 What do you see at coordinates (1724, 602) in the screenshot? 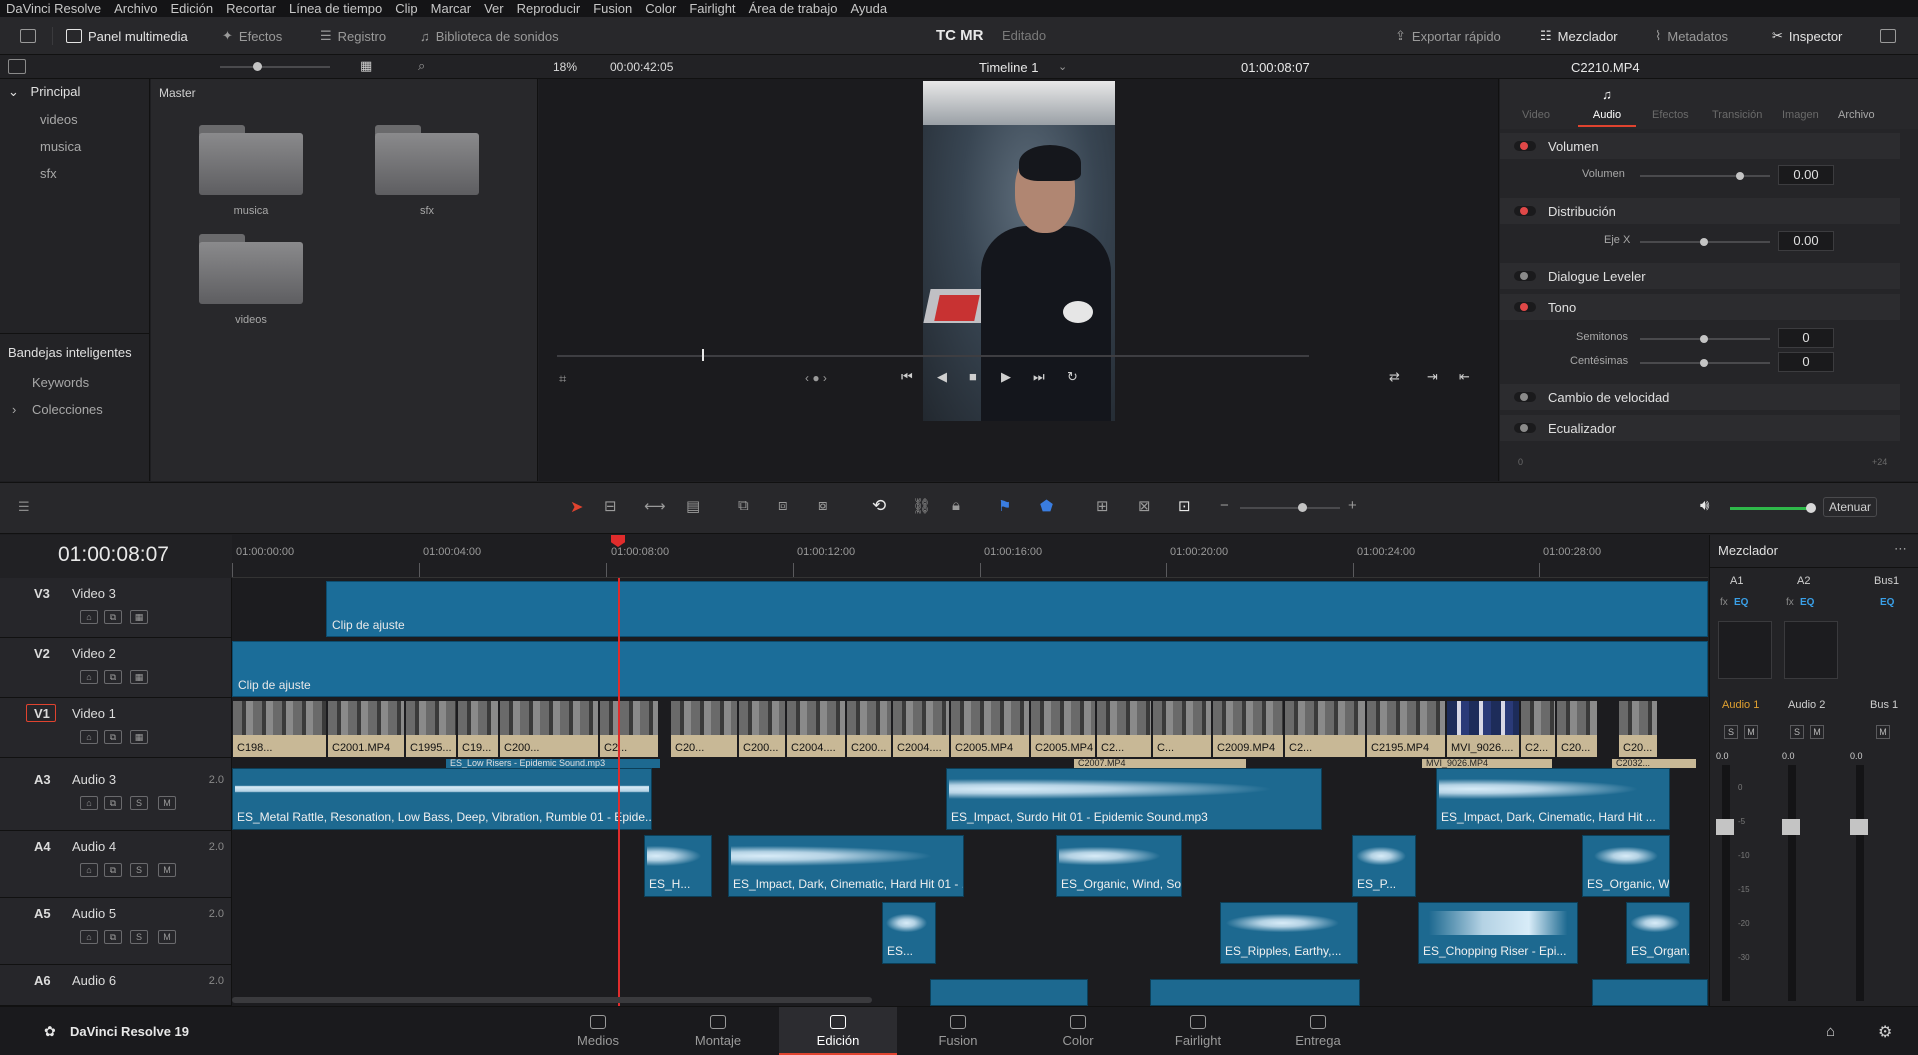
I see `fx-a1: fx` at bounding box center [1724, 602].